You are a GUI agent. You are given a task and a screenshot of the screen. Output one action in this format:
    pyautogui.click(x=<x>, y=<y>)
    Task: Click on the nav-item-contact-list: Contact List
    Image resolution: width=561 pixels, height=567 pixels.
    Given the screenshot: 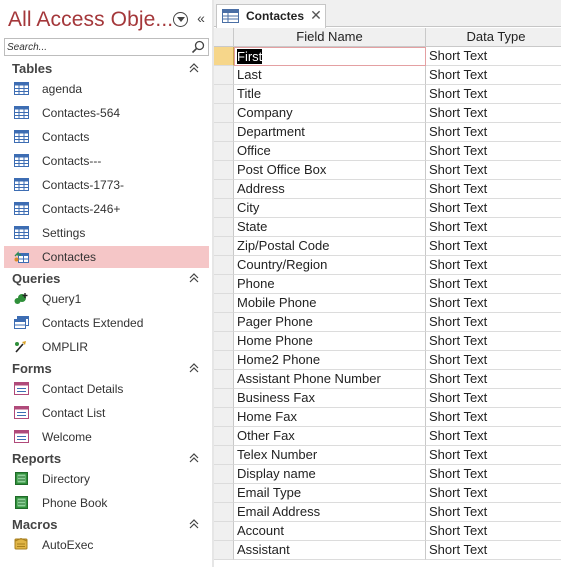 What is the action you would take?
    pyautogui.click(x=106, y=413)
    